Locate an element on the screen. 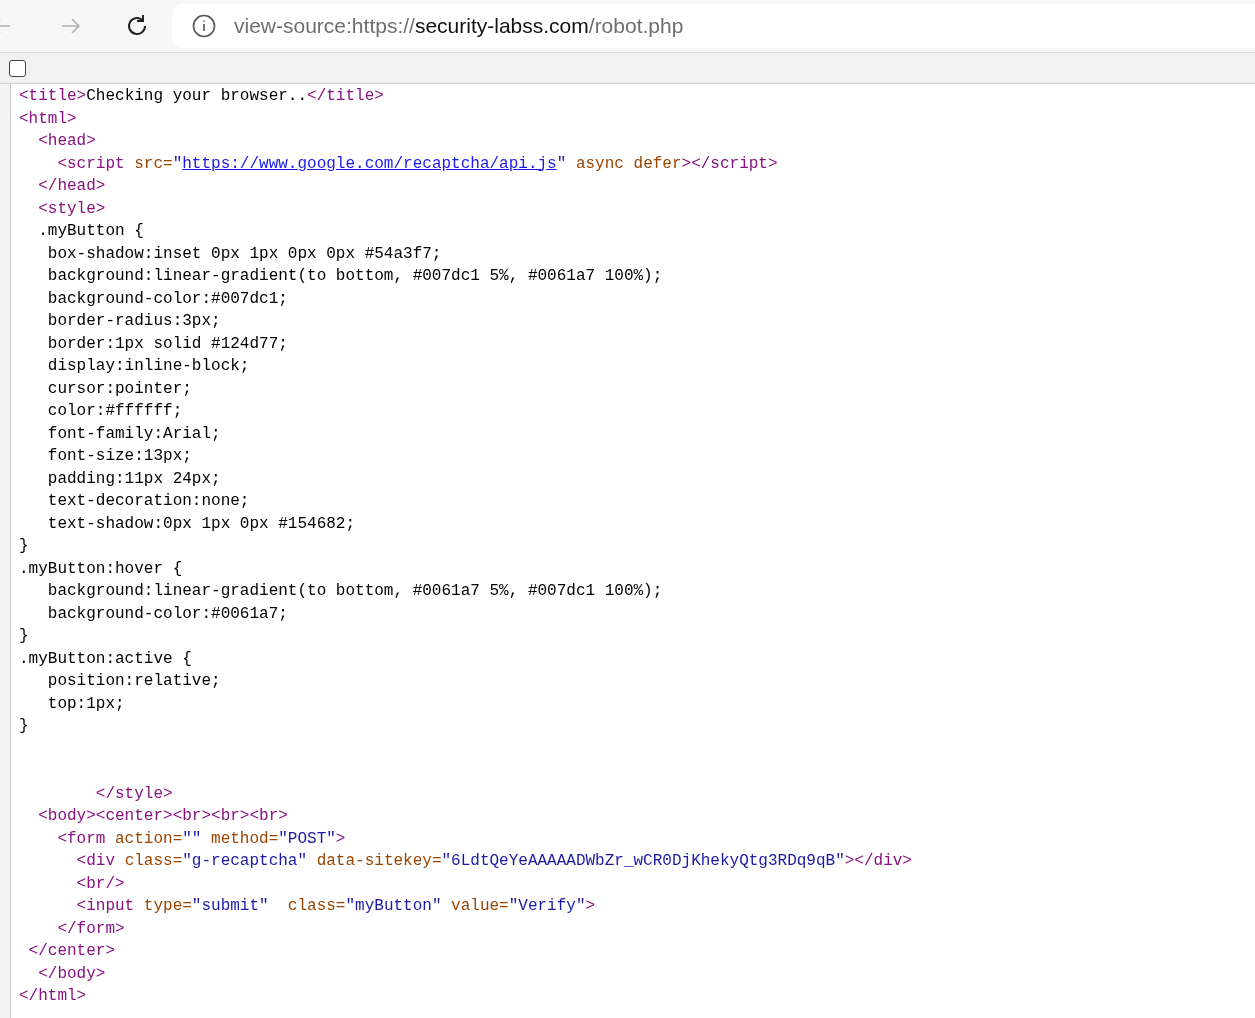 The height and width of the screenshot is (1018, 1255). code-line: </form> is located at coordinates (91, 929).